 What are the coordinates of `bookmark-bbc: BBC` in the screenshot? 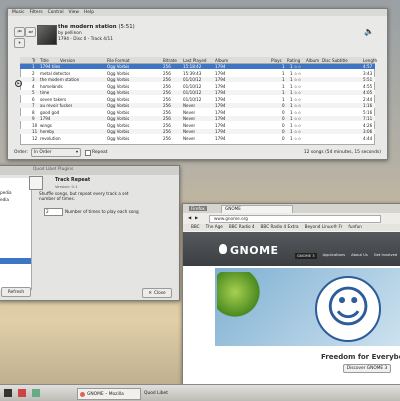 It's located at (195, 227).